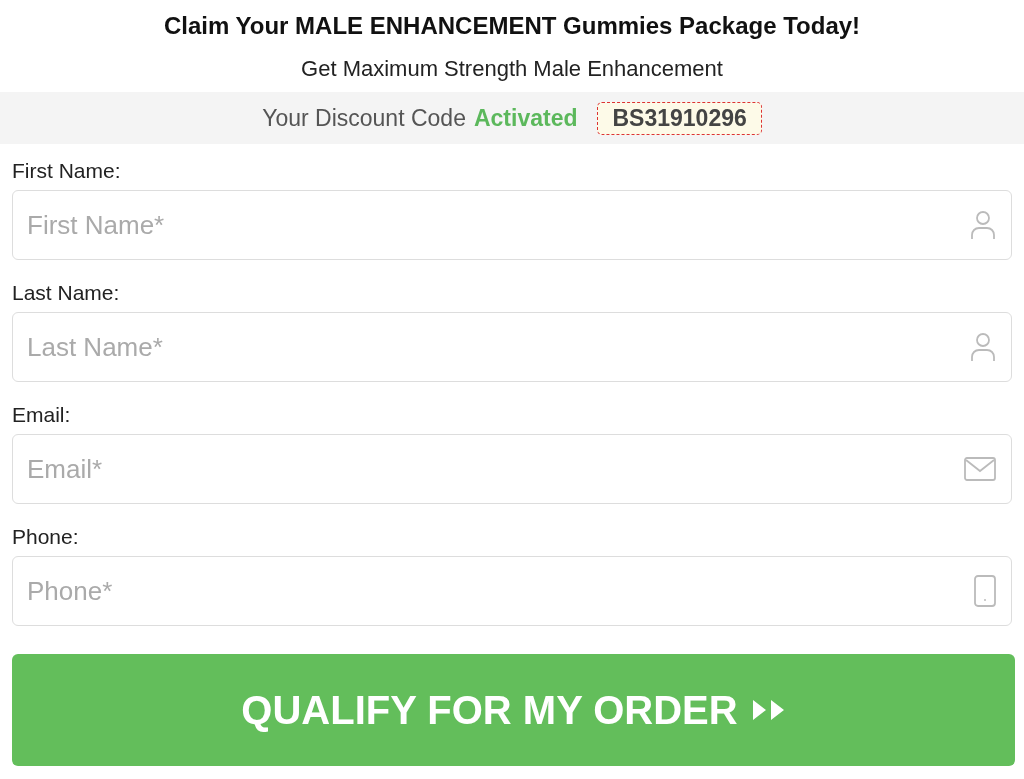  Describe the element at coordinates (512, 469) in the screenshot. I see `input-field: Email*` at that location.